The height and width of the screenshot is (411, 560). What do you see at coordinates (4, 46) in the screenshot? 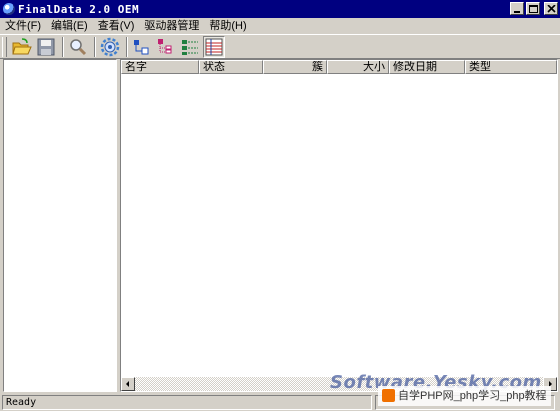
I see `toolbar-grip` at bounding box center [4, 46].